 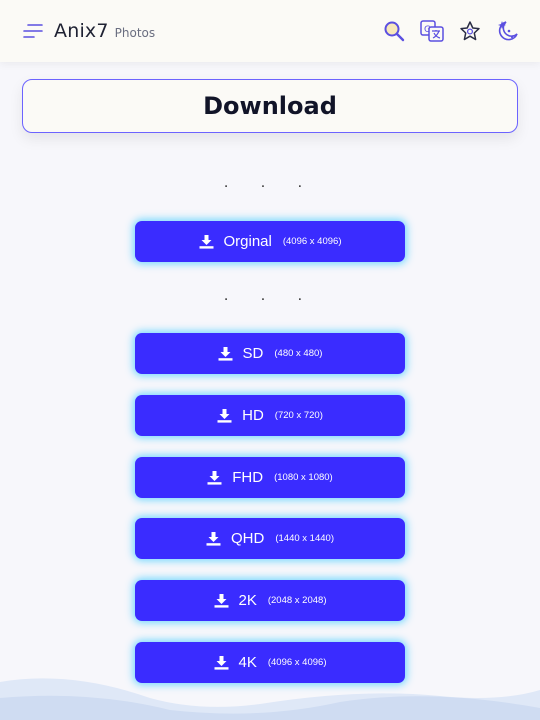 I want to click on download-title-card: Download, so click(x=270, y=106).